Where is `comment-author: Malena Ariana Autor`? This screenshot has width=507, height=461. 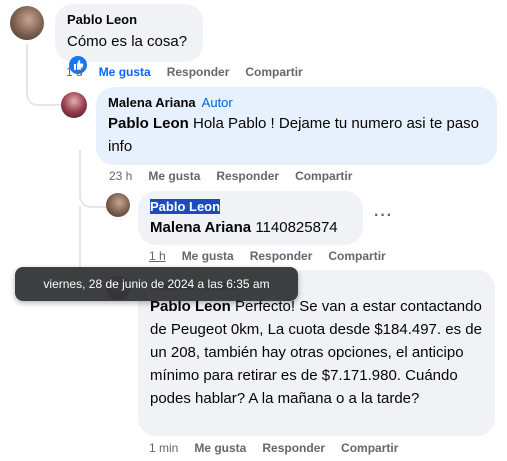
comment-author: Malena Ariana Autor is located at coordinates (296, 102).